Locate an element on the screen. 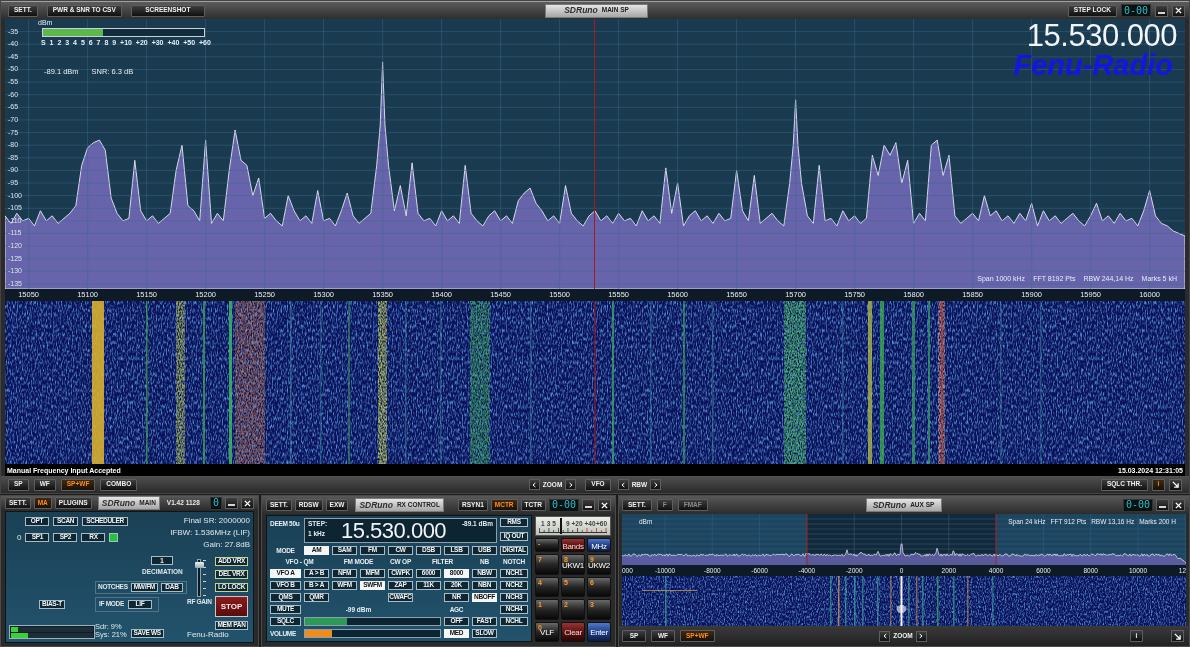  slider-ticks is located at coordinates (204, 578).